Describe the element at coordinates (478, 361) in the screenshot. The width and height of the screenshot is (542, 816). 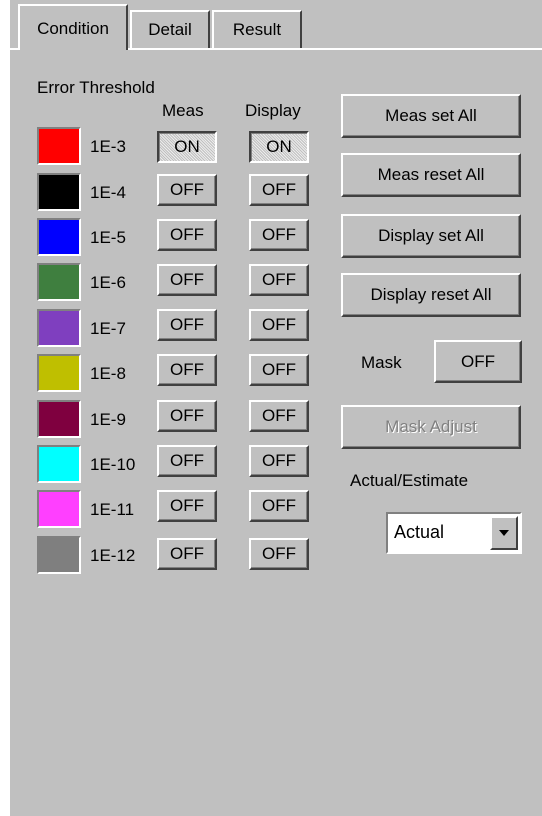
I see `mask-toggle-button: OFF` at that location.